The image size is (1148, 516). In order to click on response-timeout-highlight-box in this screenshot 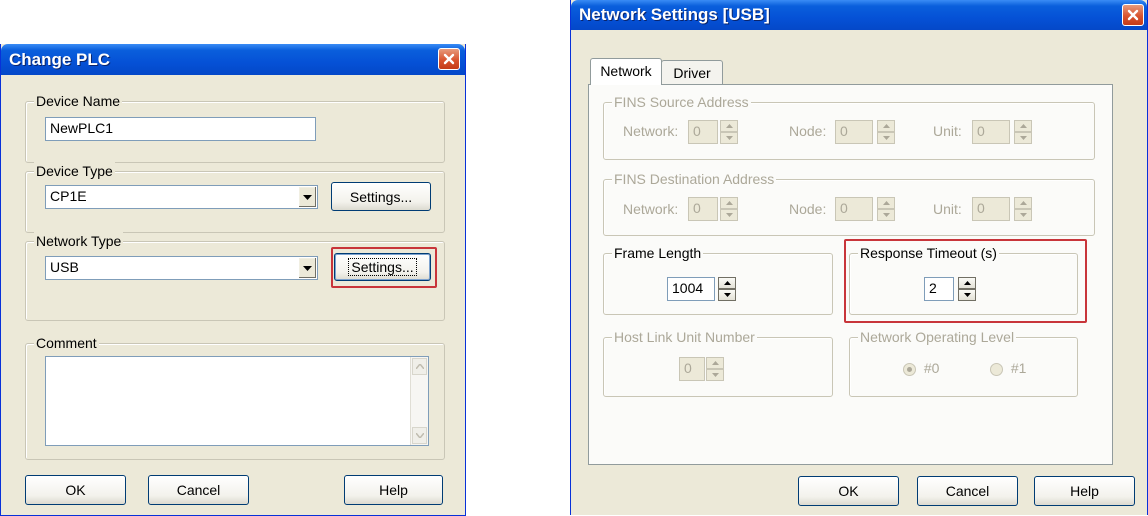, I will do `click(965, 281)`.